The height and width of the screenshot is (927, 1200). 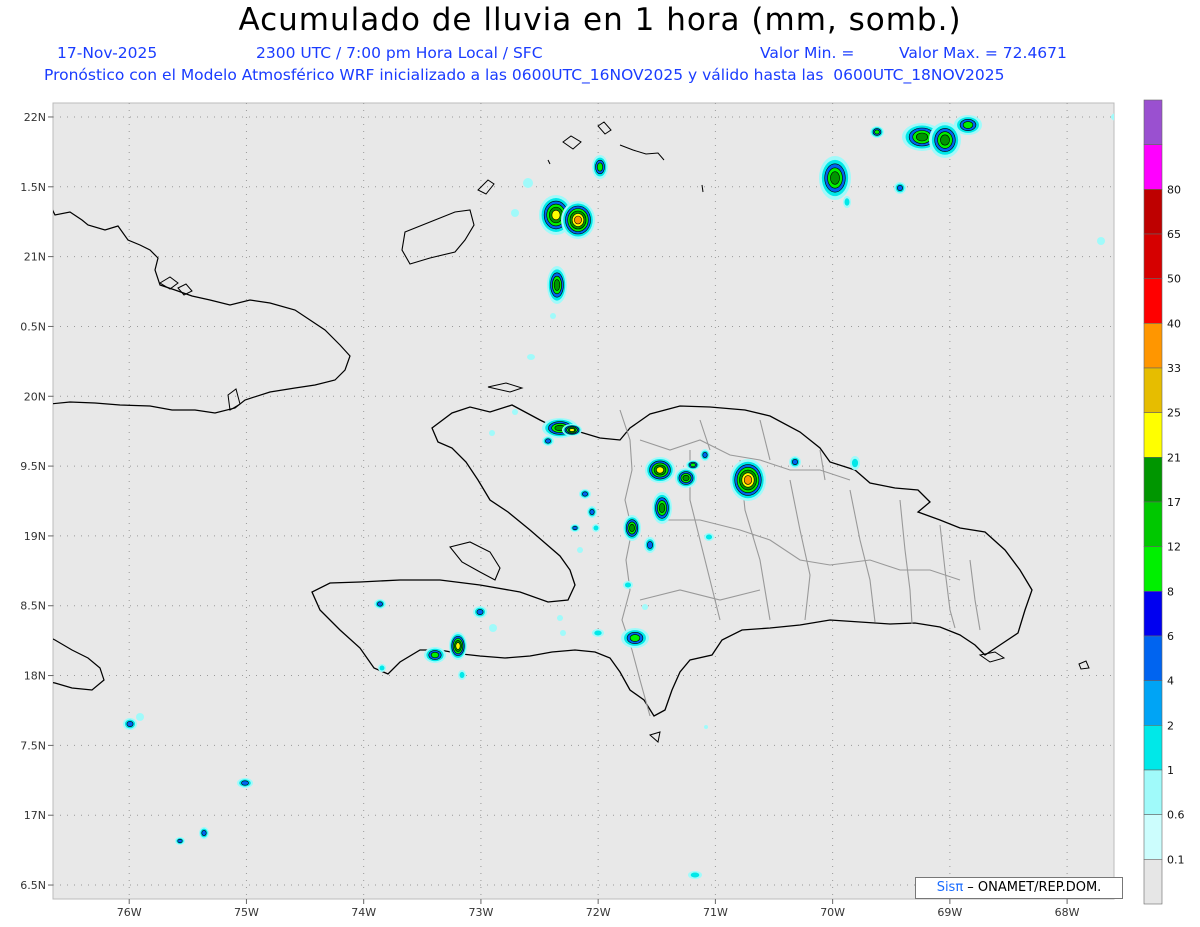 I want to click on lat-label: 0.5N, so click(x=33, y=326).